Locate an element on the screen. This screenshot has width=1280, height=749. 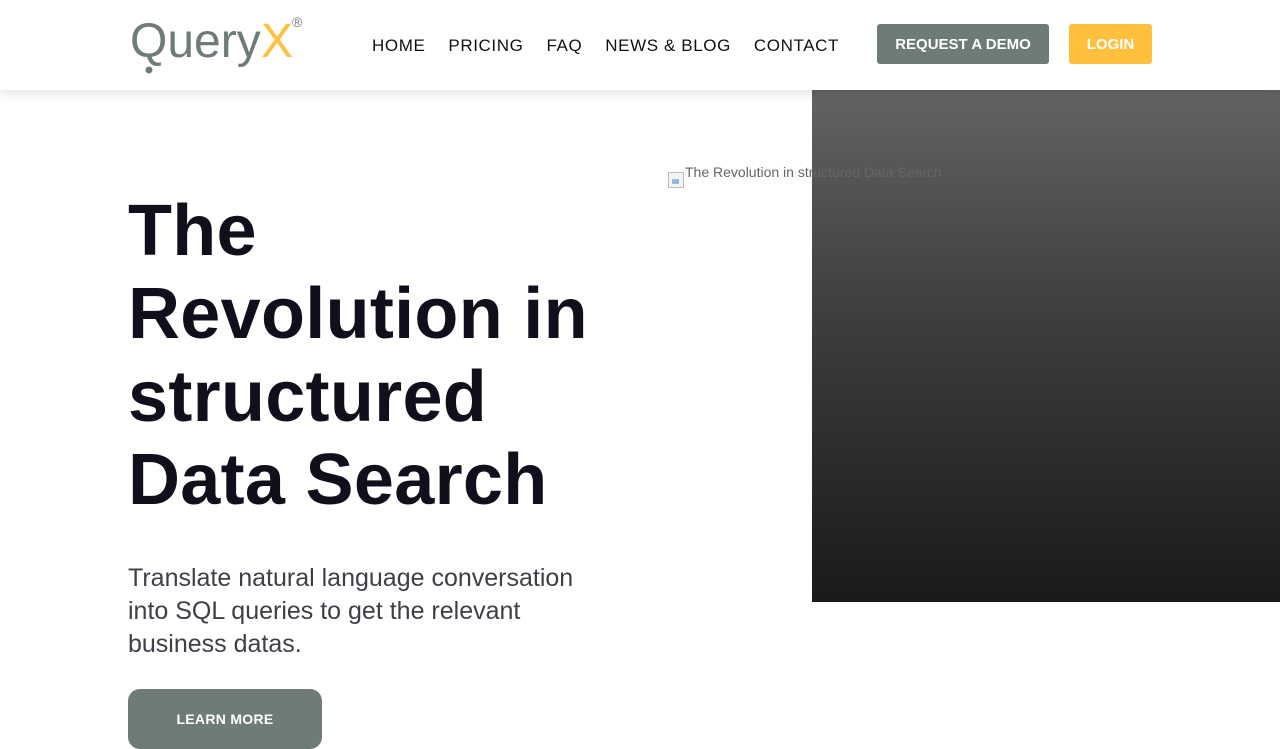
querytx-logo: Query X ® is located at coordinates (220, 45).